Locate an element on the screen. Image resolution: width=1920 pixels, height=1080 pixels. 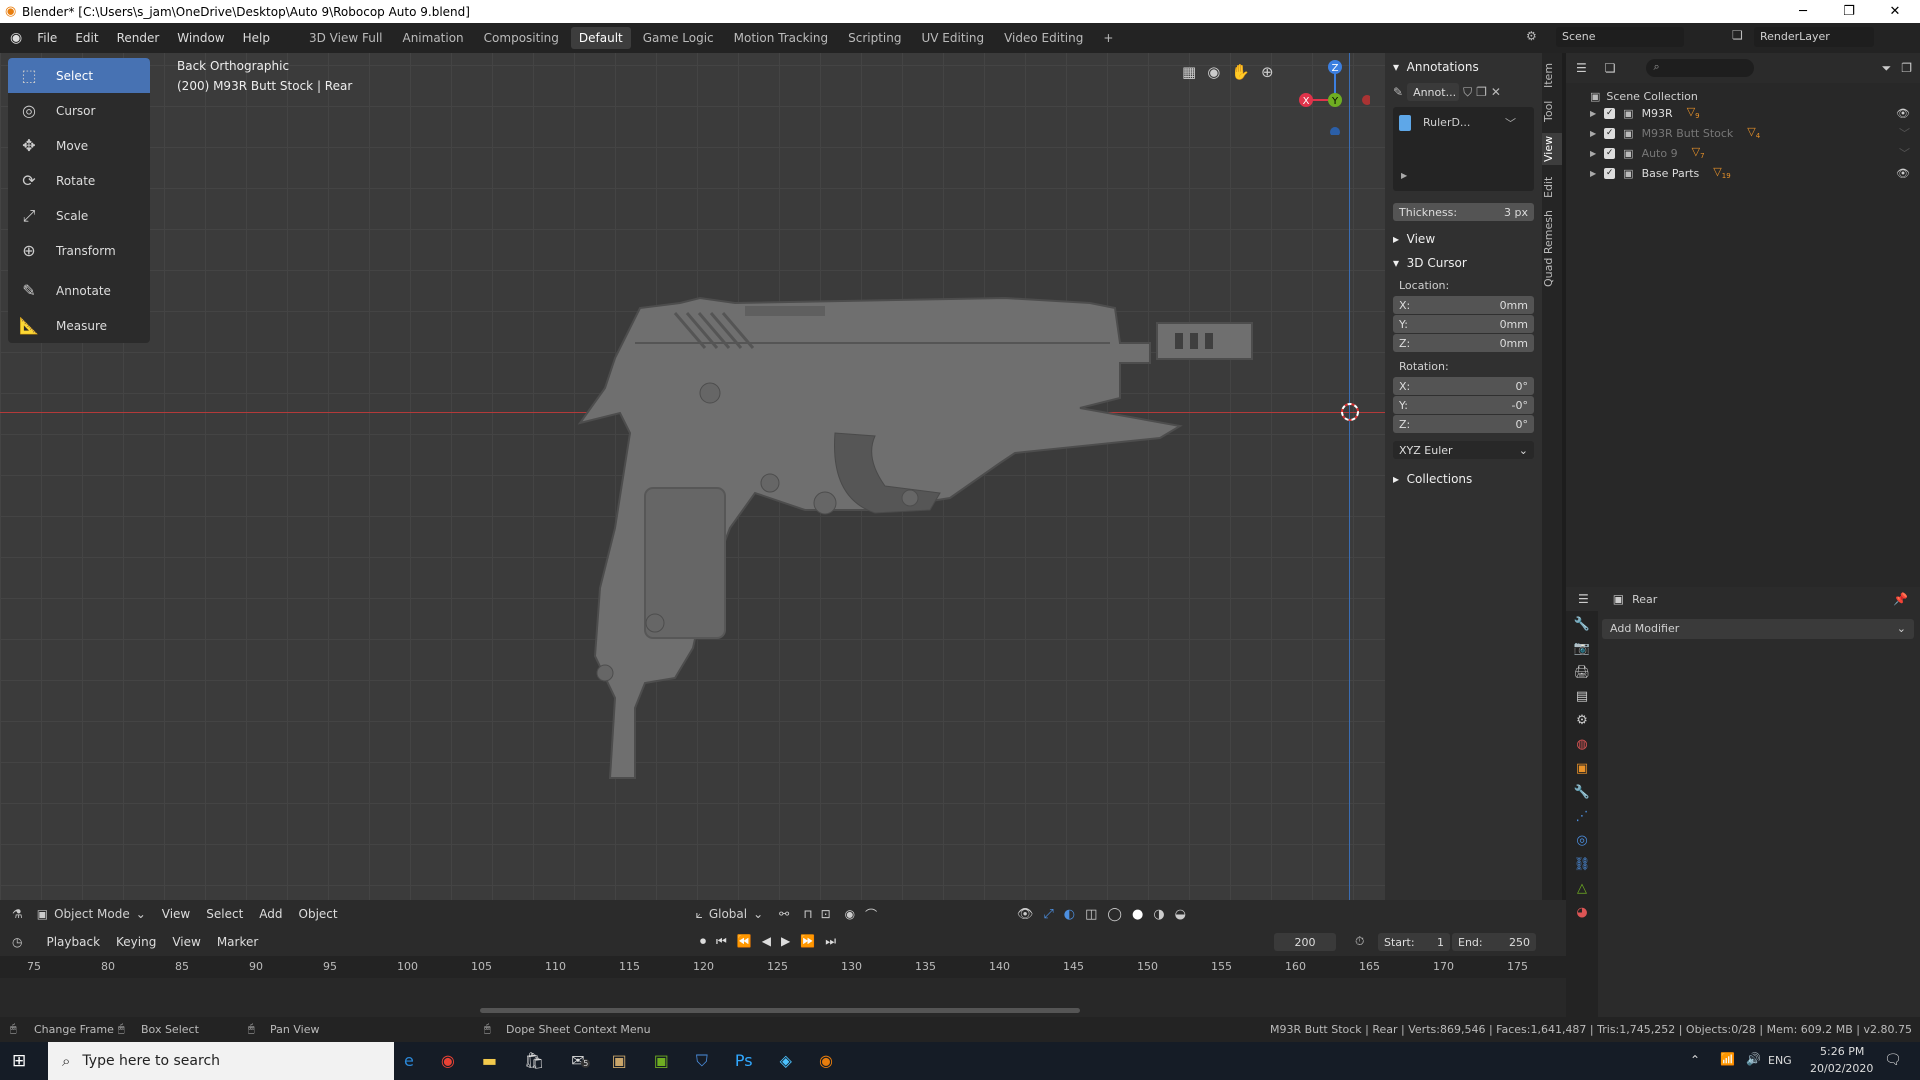
render-icon: 📷 is located at coordinates (1582, 648).